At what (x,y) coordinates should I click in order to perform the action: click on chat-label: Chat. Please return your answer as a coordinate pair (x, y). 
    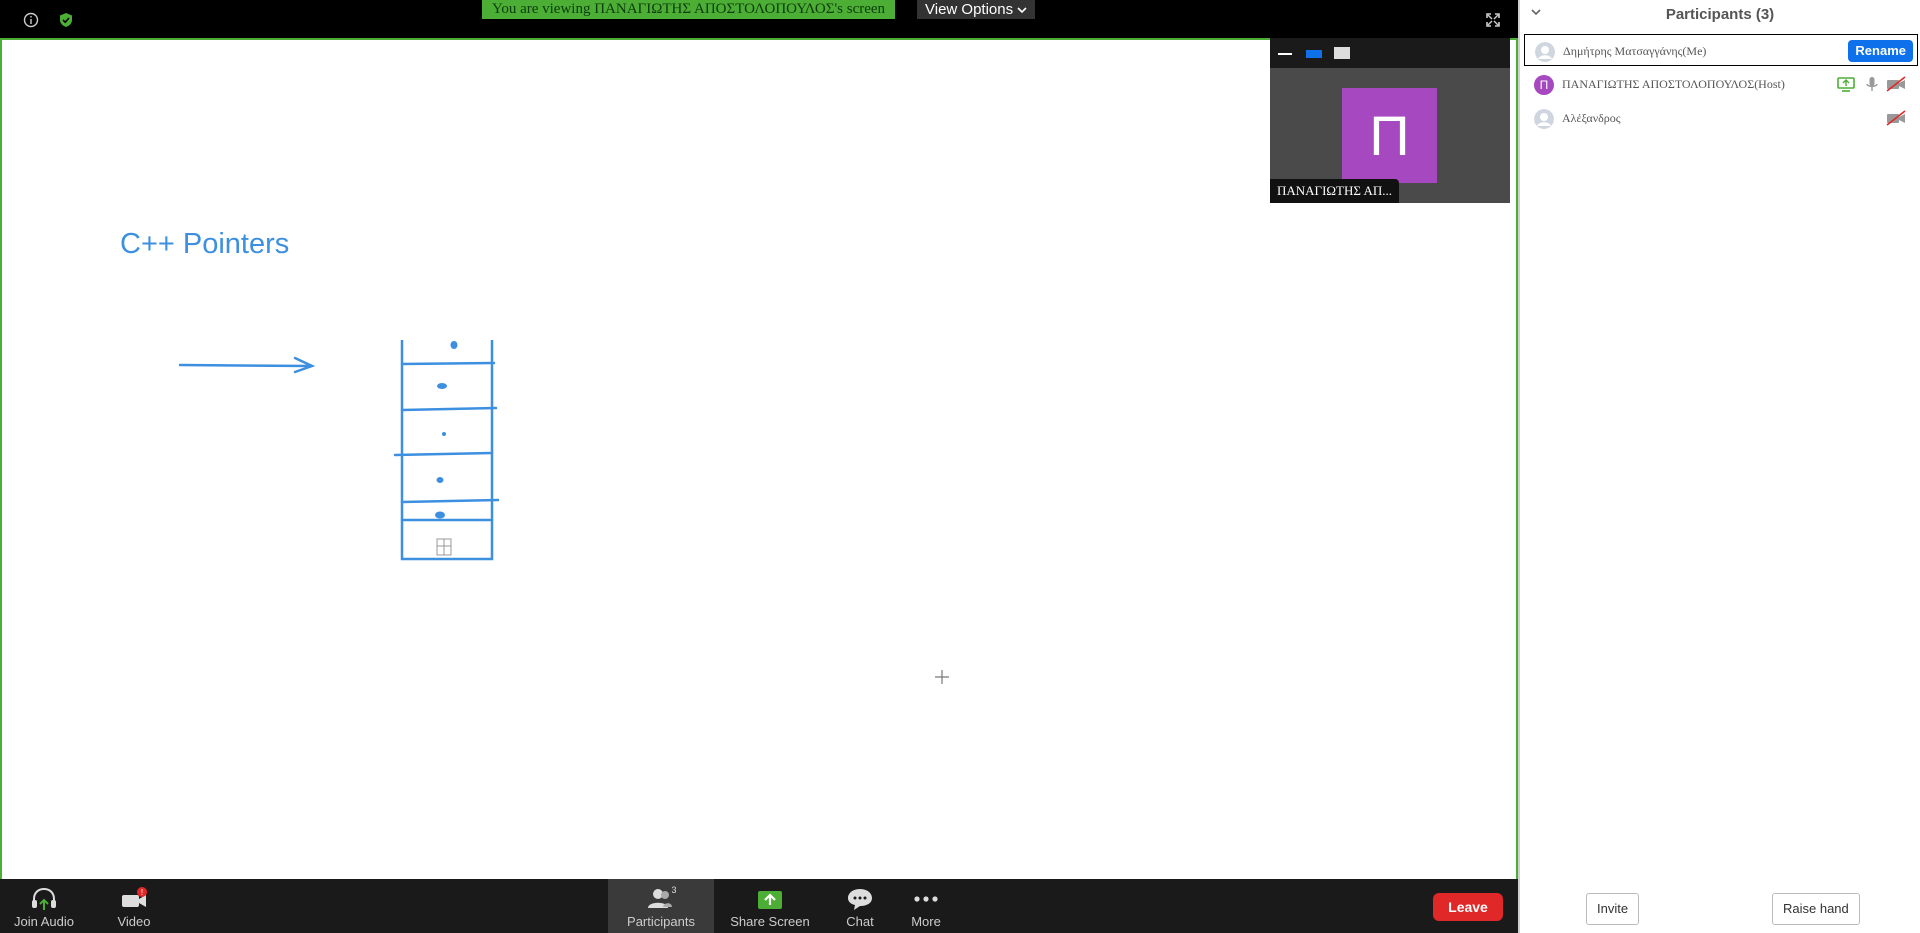
    Looking at the image, I should click on (860, 921).